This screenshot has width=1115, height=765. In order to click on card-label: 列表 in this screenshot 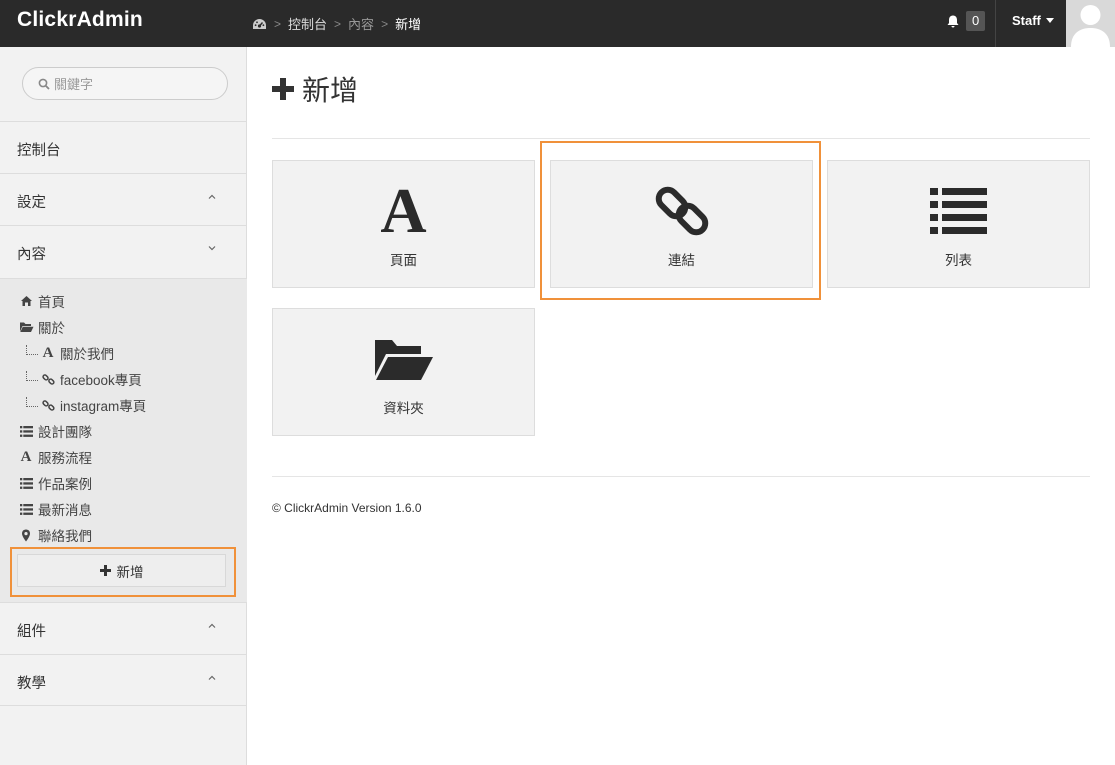, I will do `click(958, 260)`.